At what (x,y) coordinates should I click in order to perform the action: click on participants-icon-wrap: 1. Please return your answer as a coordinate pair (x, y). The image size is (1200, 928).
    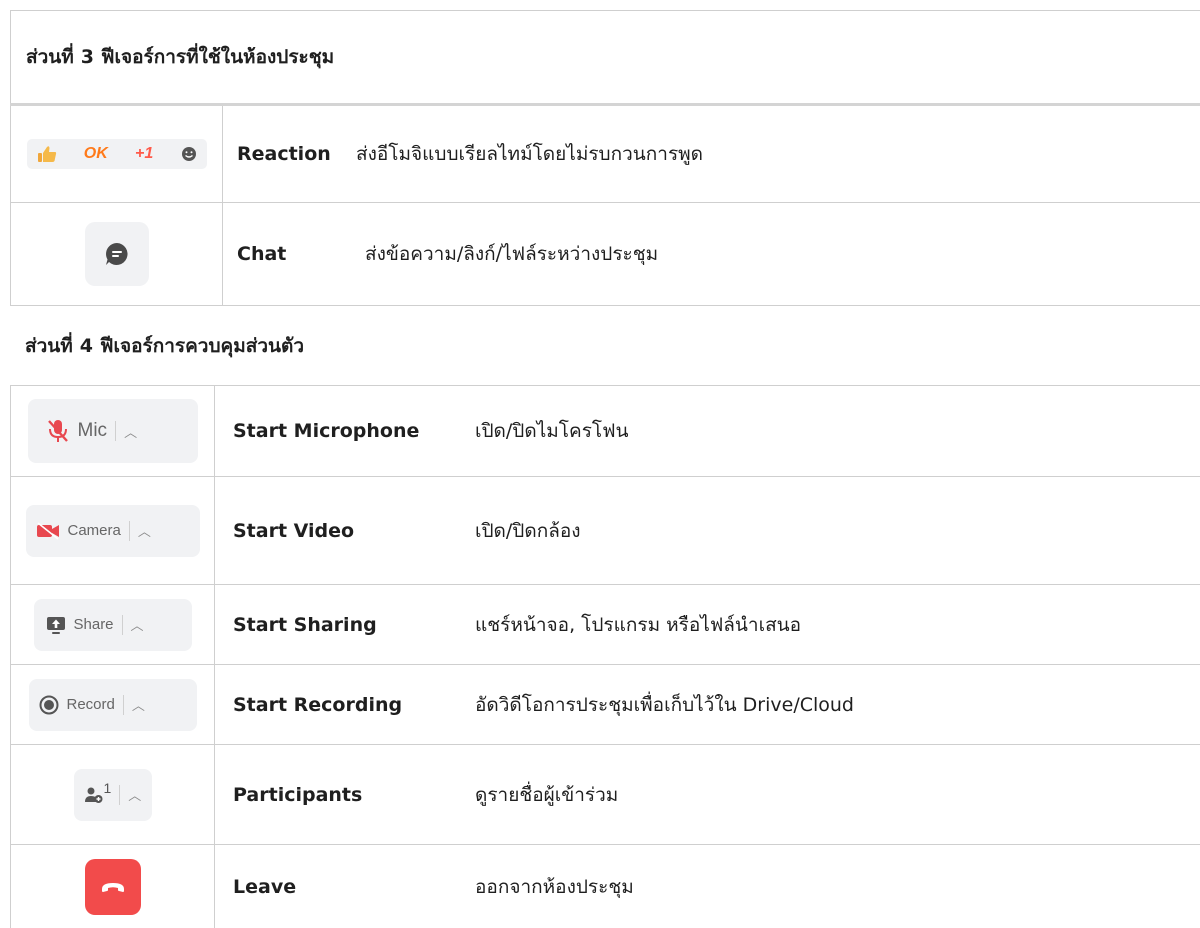
    Looking at the image, I should click on (97, 792).